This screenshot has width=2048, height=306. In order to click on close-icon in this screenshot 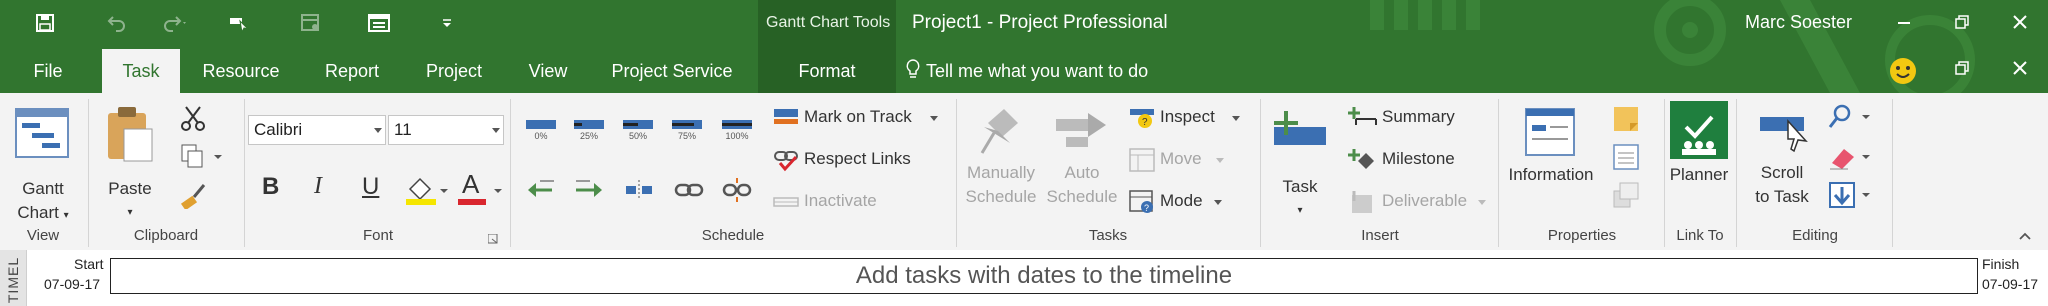, I will do `click(2020, 22)`.